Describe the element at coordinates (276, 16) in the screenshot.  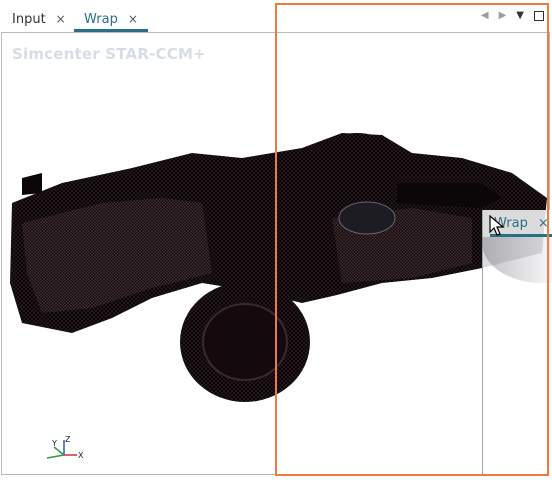
I see `editor-tab-bar: Input × Wrap × ◀ ▶ ▼` at that location.